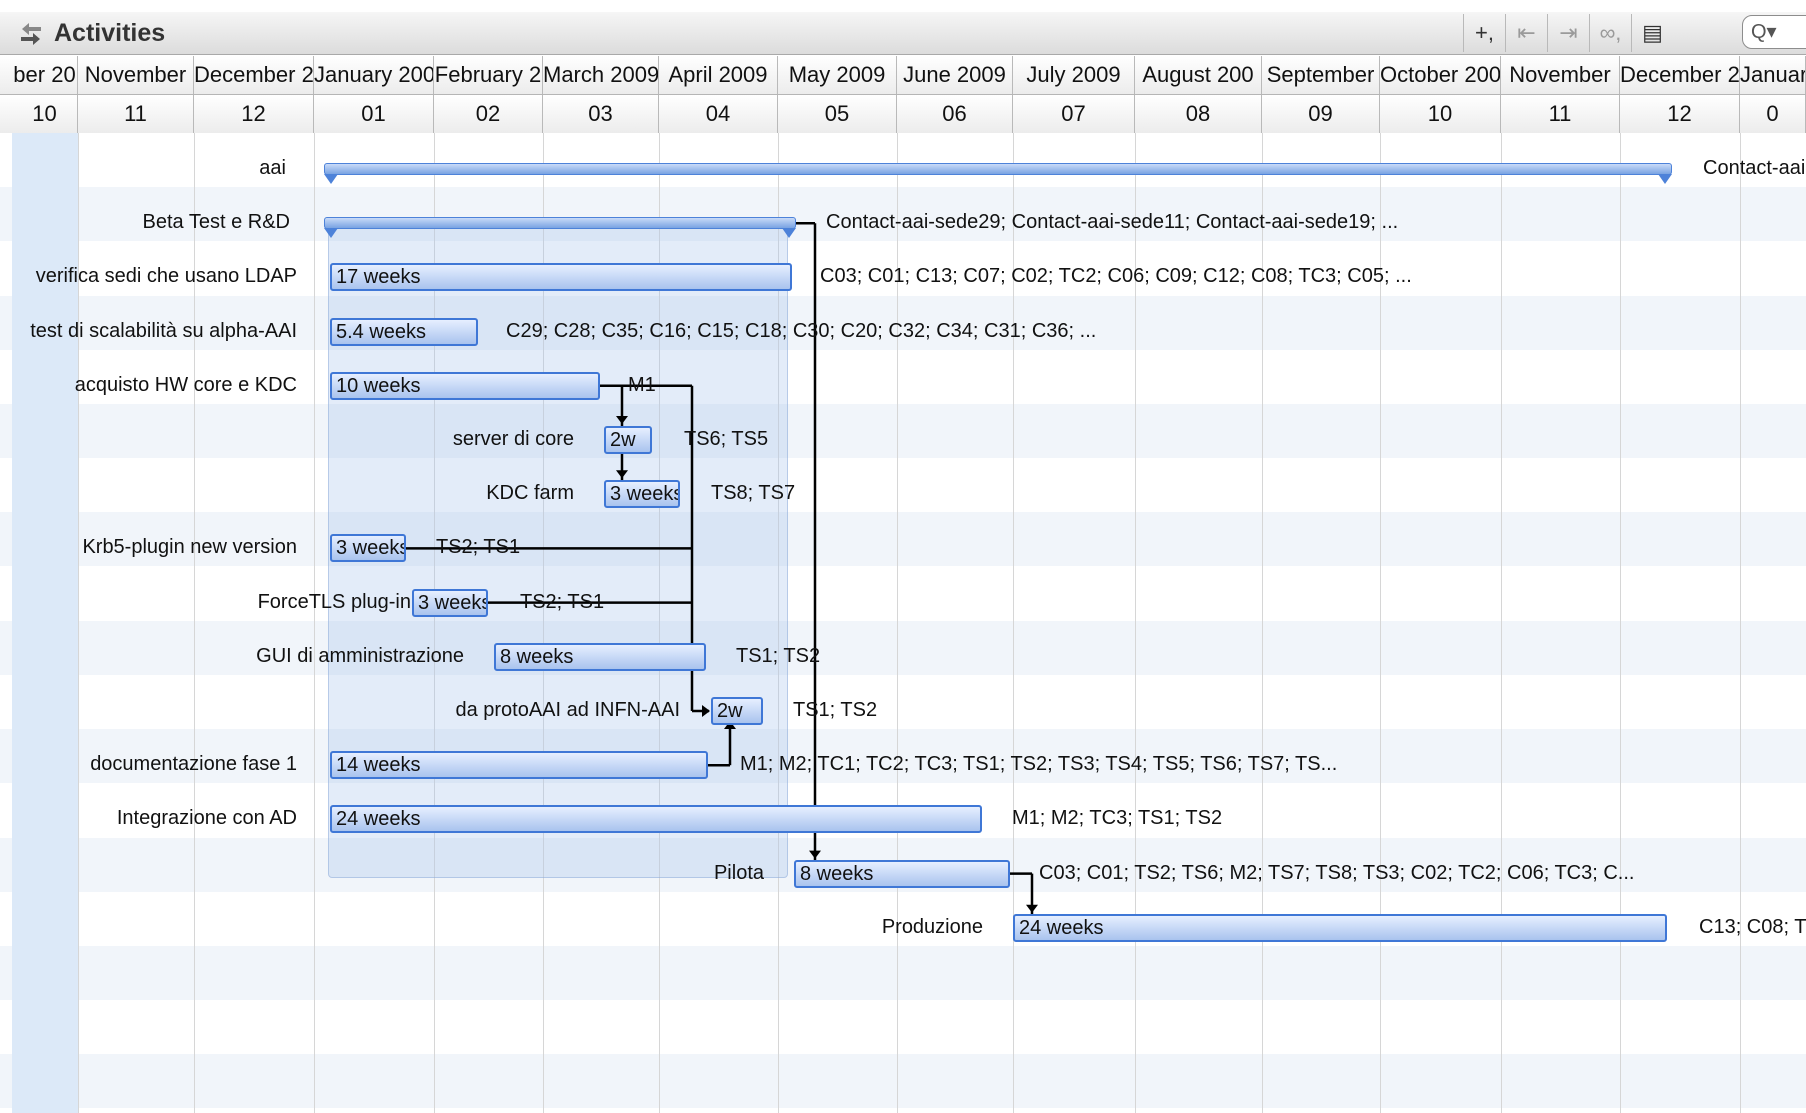 The width and height of the screenshot is (1806, 1113). I want to click on search-icon: Q▾, so click(1764, 32).